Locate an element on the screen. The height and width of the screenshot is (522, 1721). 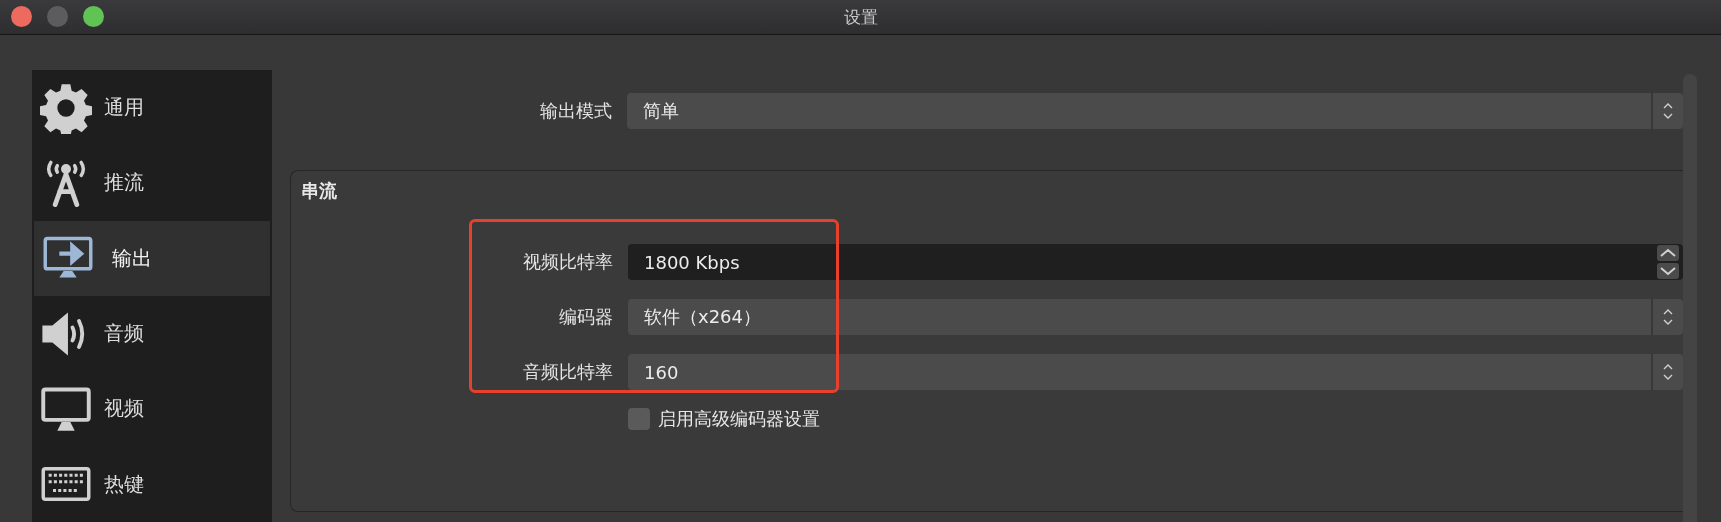
sidebar-item: 通用 is located at coordinates (152, 108).